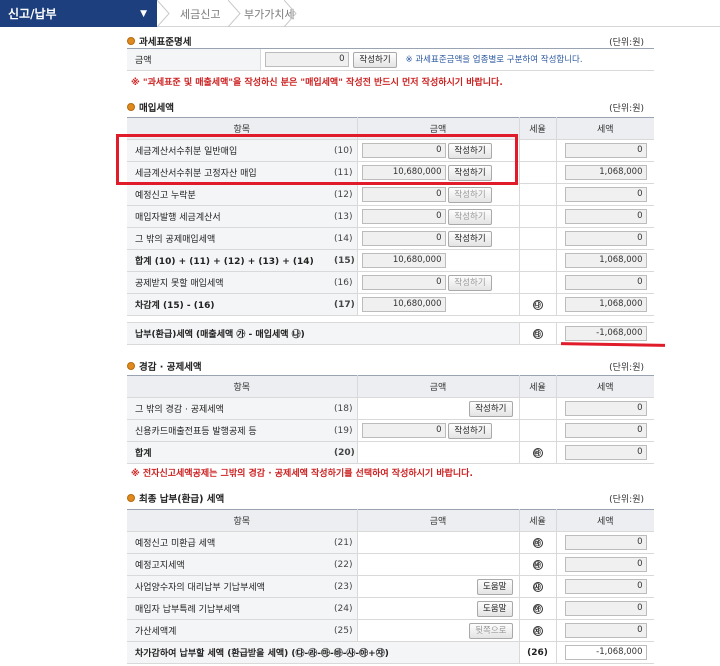 Image resolution: width=720 pixels, height=666 pixels. I want to click on table-row: 신용카드매출전표등 발행공제 등 (19) 0 작성하기 0, so click(390, 430).